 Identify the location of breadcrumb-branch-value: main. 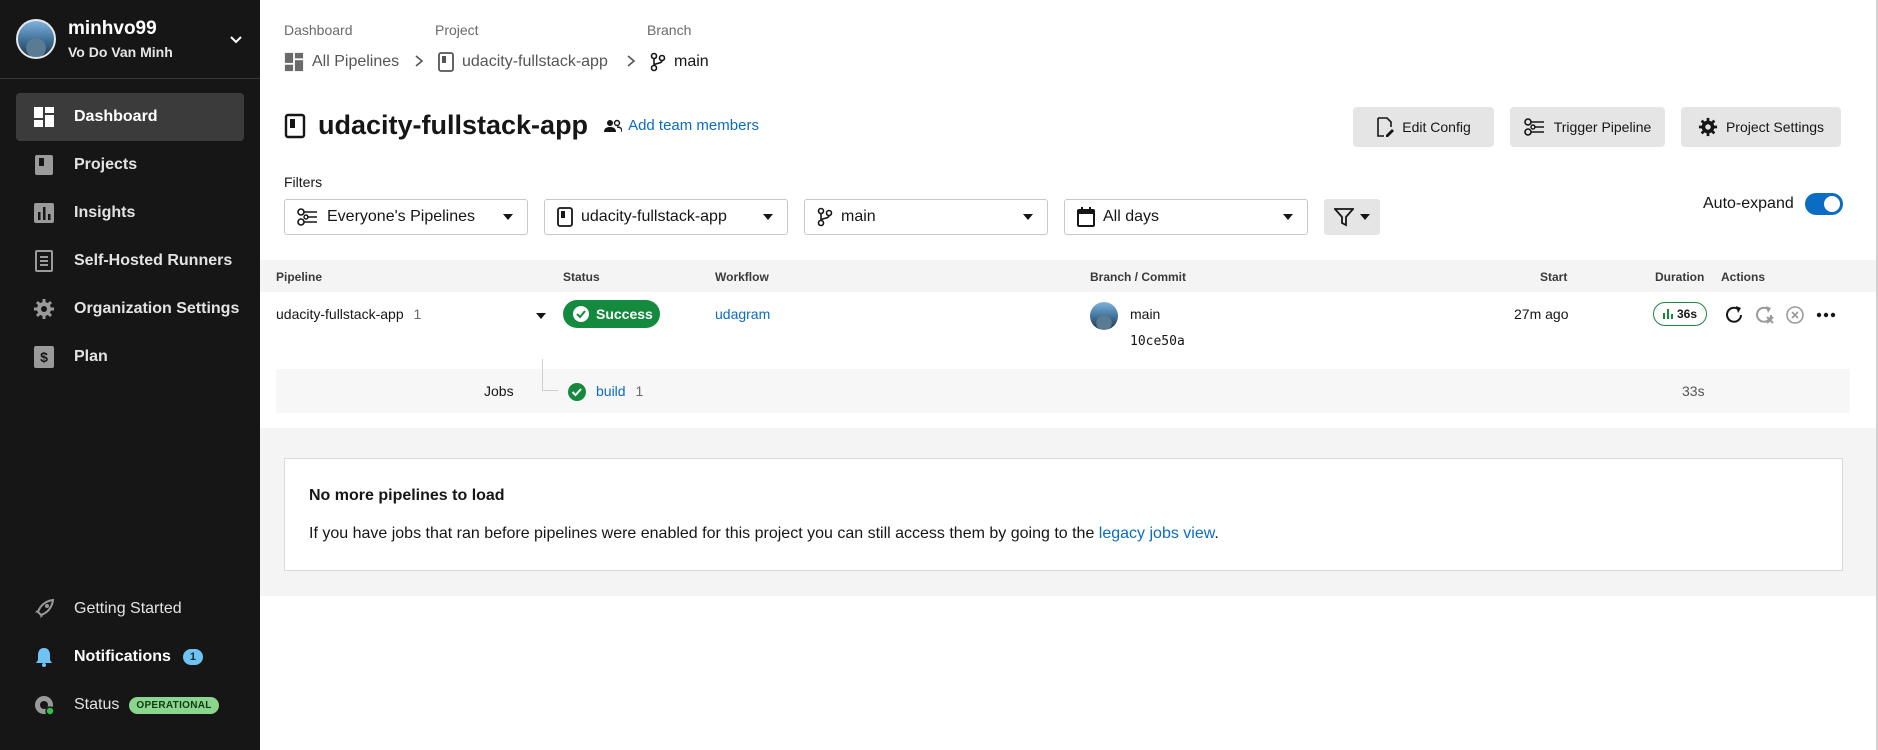
(691, 61).